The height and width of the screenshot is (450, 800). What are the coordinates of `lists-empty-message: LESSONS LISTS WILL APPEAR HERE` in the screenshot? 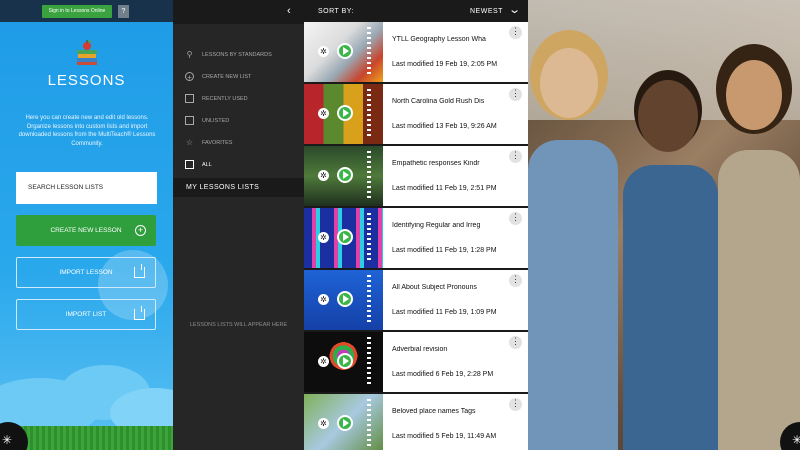 It's located at (238, 325).